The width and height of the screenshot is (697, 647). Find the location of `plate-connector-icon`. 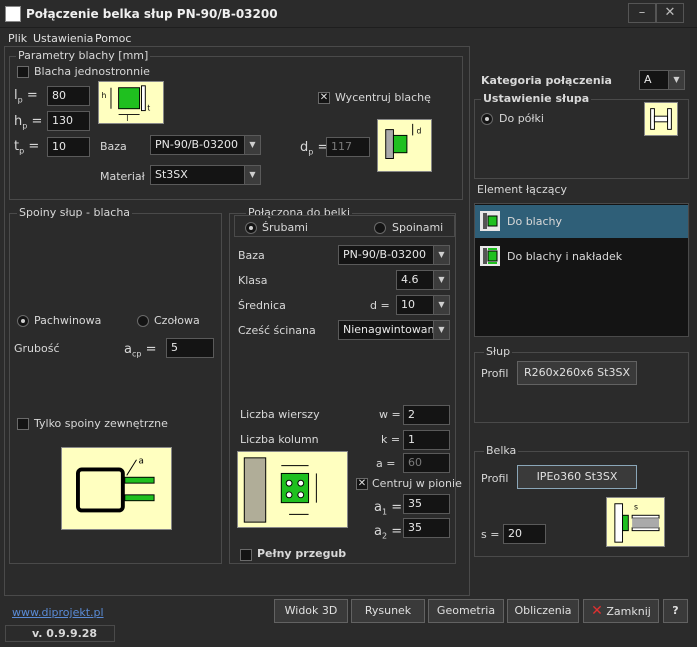

plate-connector-icon is located at coordinates (490, 221).